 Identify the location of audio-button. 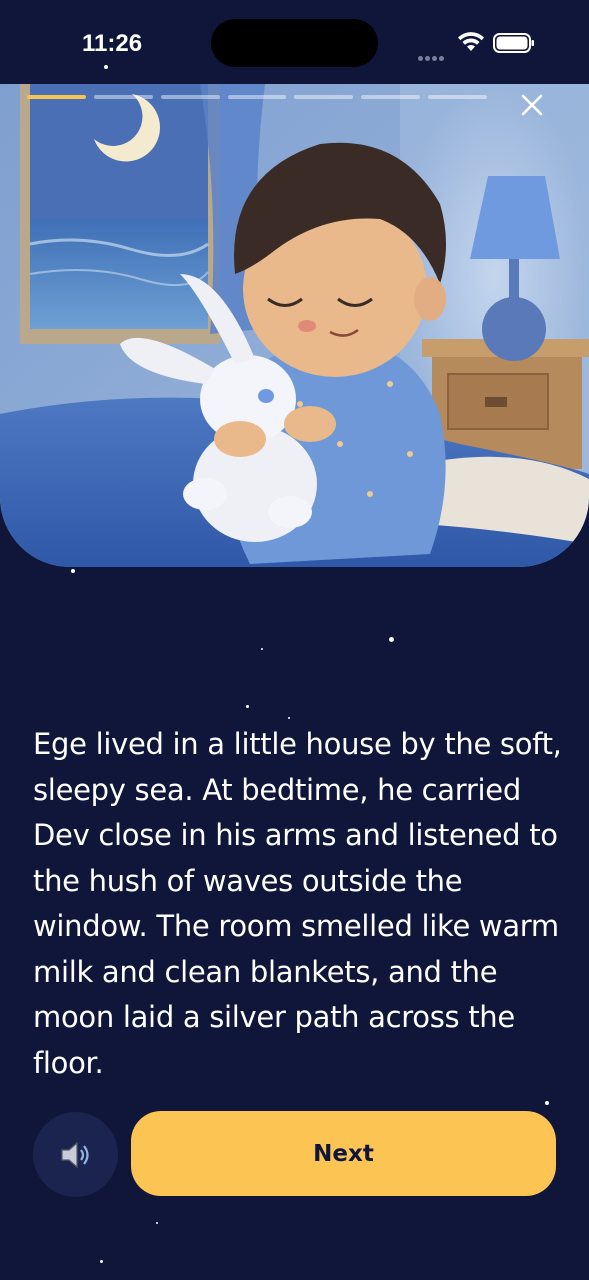
(75, 1154).